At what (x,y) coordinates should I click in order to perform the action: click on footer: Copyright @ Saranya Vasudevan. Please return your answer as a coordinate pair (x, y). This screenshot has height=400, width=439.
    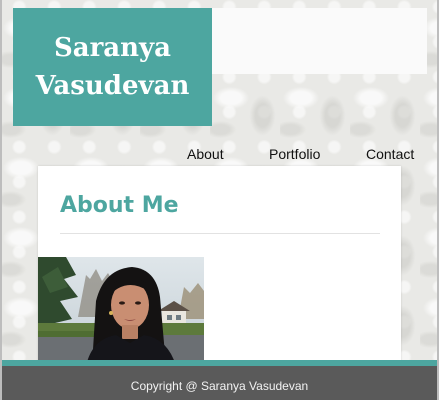
    Looking at the image, I should click on (219, 383).